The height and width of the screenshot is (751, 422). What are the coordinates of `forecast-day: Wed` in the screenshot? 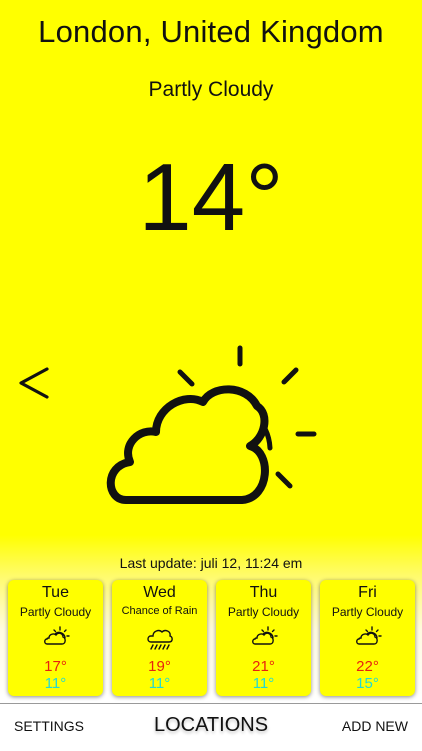 It's located at (159, 592).